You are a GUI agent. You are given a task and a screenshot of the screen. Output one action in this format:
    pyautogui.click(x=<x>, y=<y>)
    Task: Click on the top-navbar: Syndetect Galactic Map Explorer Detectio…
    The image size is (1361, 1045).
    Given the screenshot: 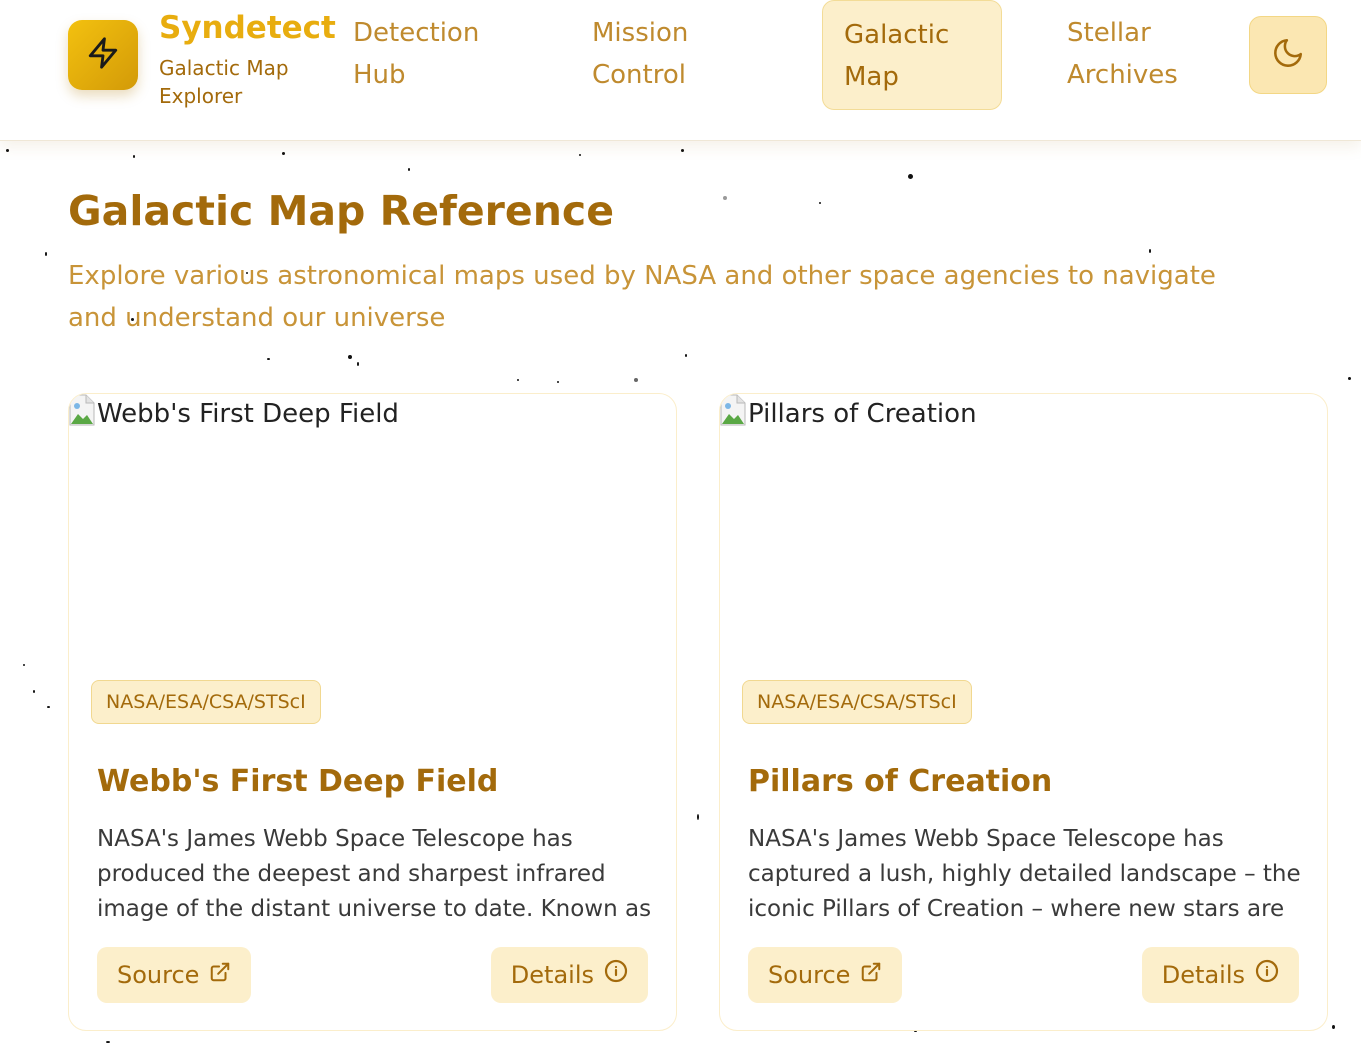 What is the action you would take?
    pyautogui.click(x=680, y=70)
    